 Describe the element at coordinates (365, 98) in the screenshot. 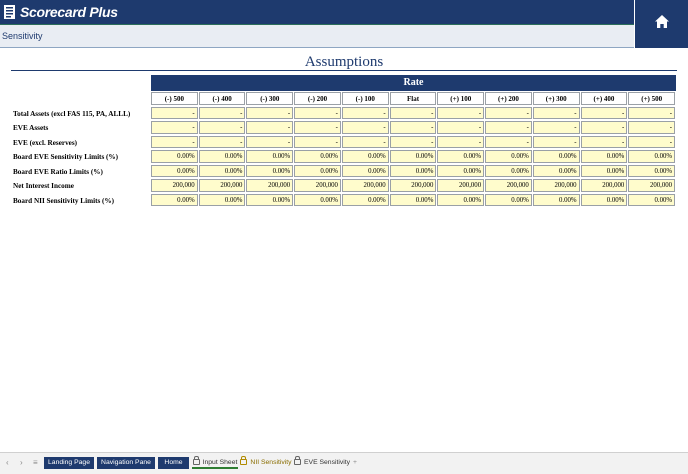

I see `column-header: (-) 100` at that location.